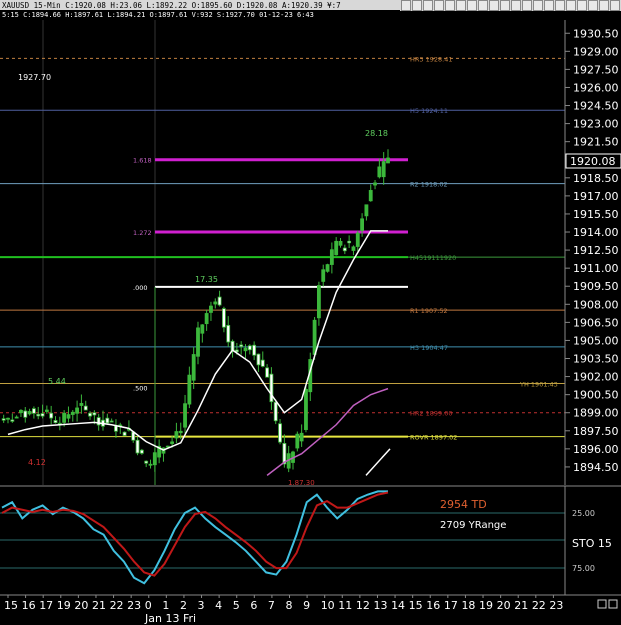 Image resolution: width=621 pixels, height=625 pixels. What do you see at coordinates (596, 467) in the screenshot?
I see `price-tick-label: 1894.50` at bounding box center [596, 467].